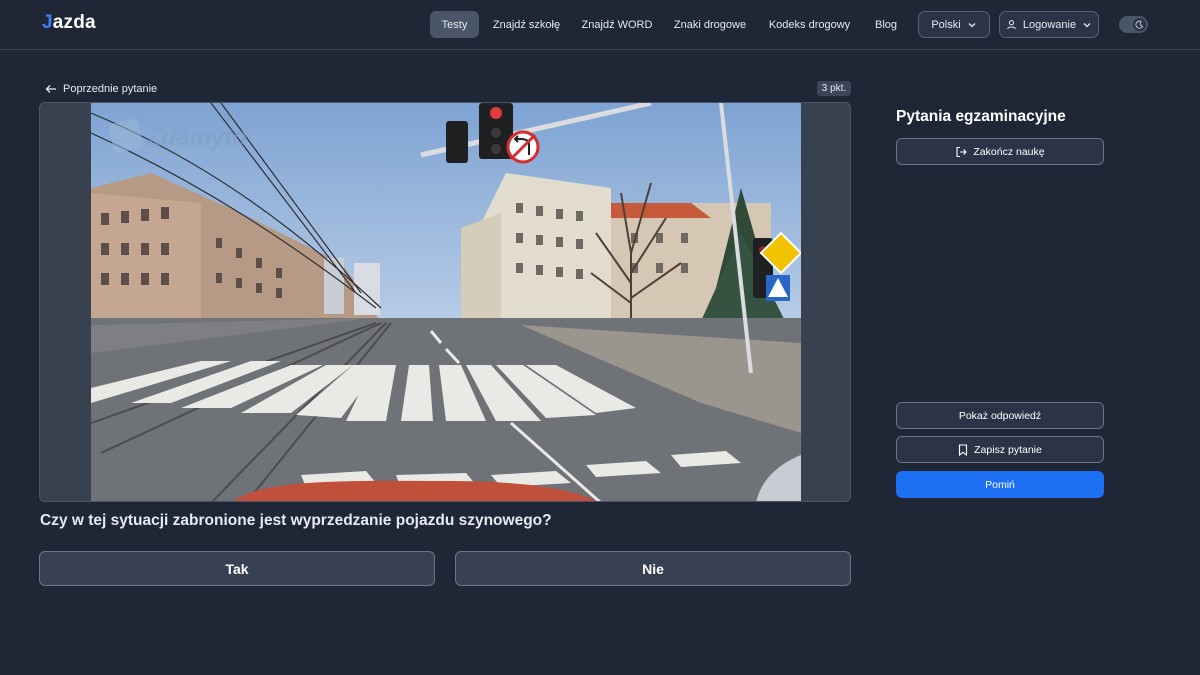 This screenshot has height=675, width=1200. I want to click on moon-icon, so click(1139, 24).